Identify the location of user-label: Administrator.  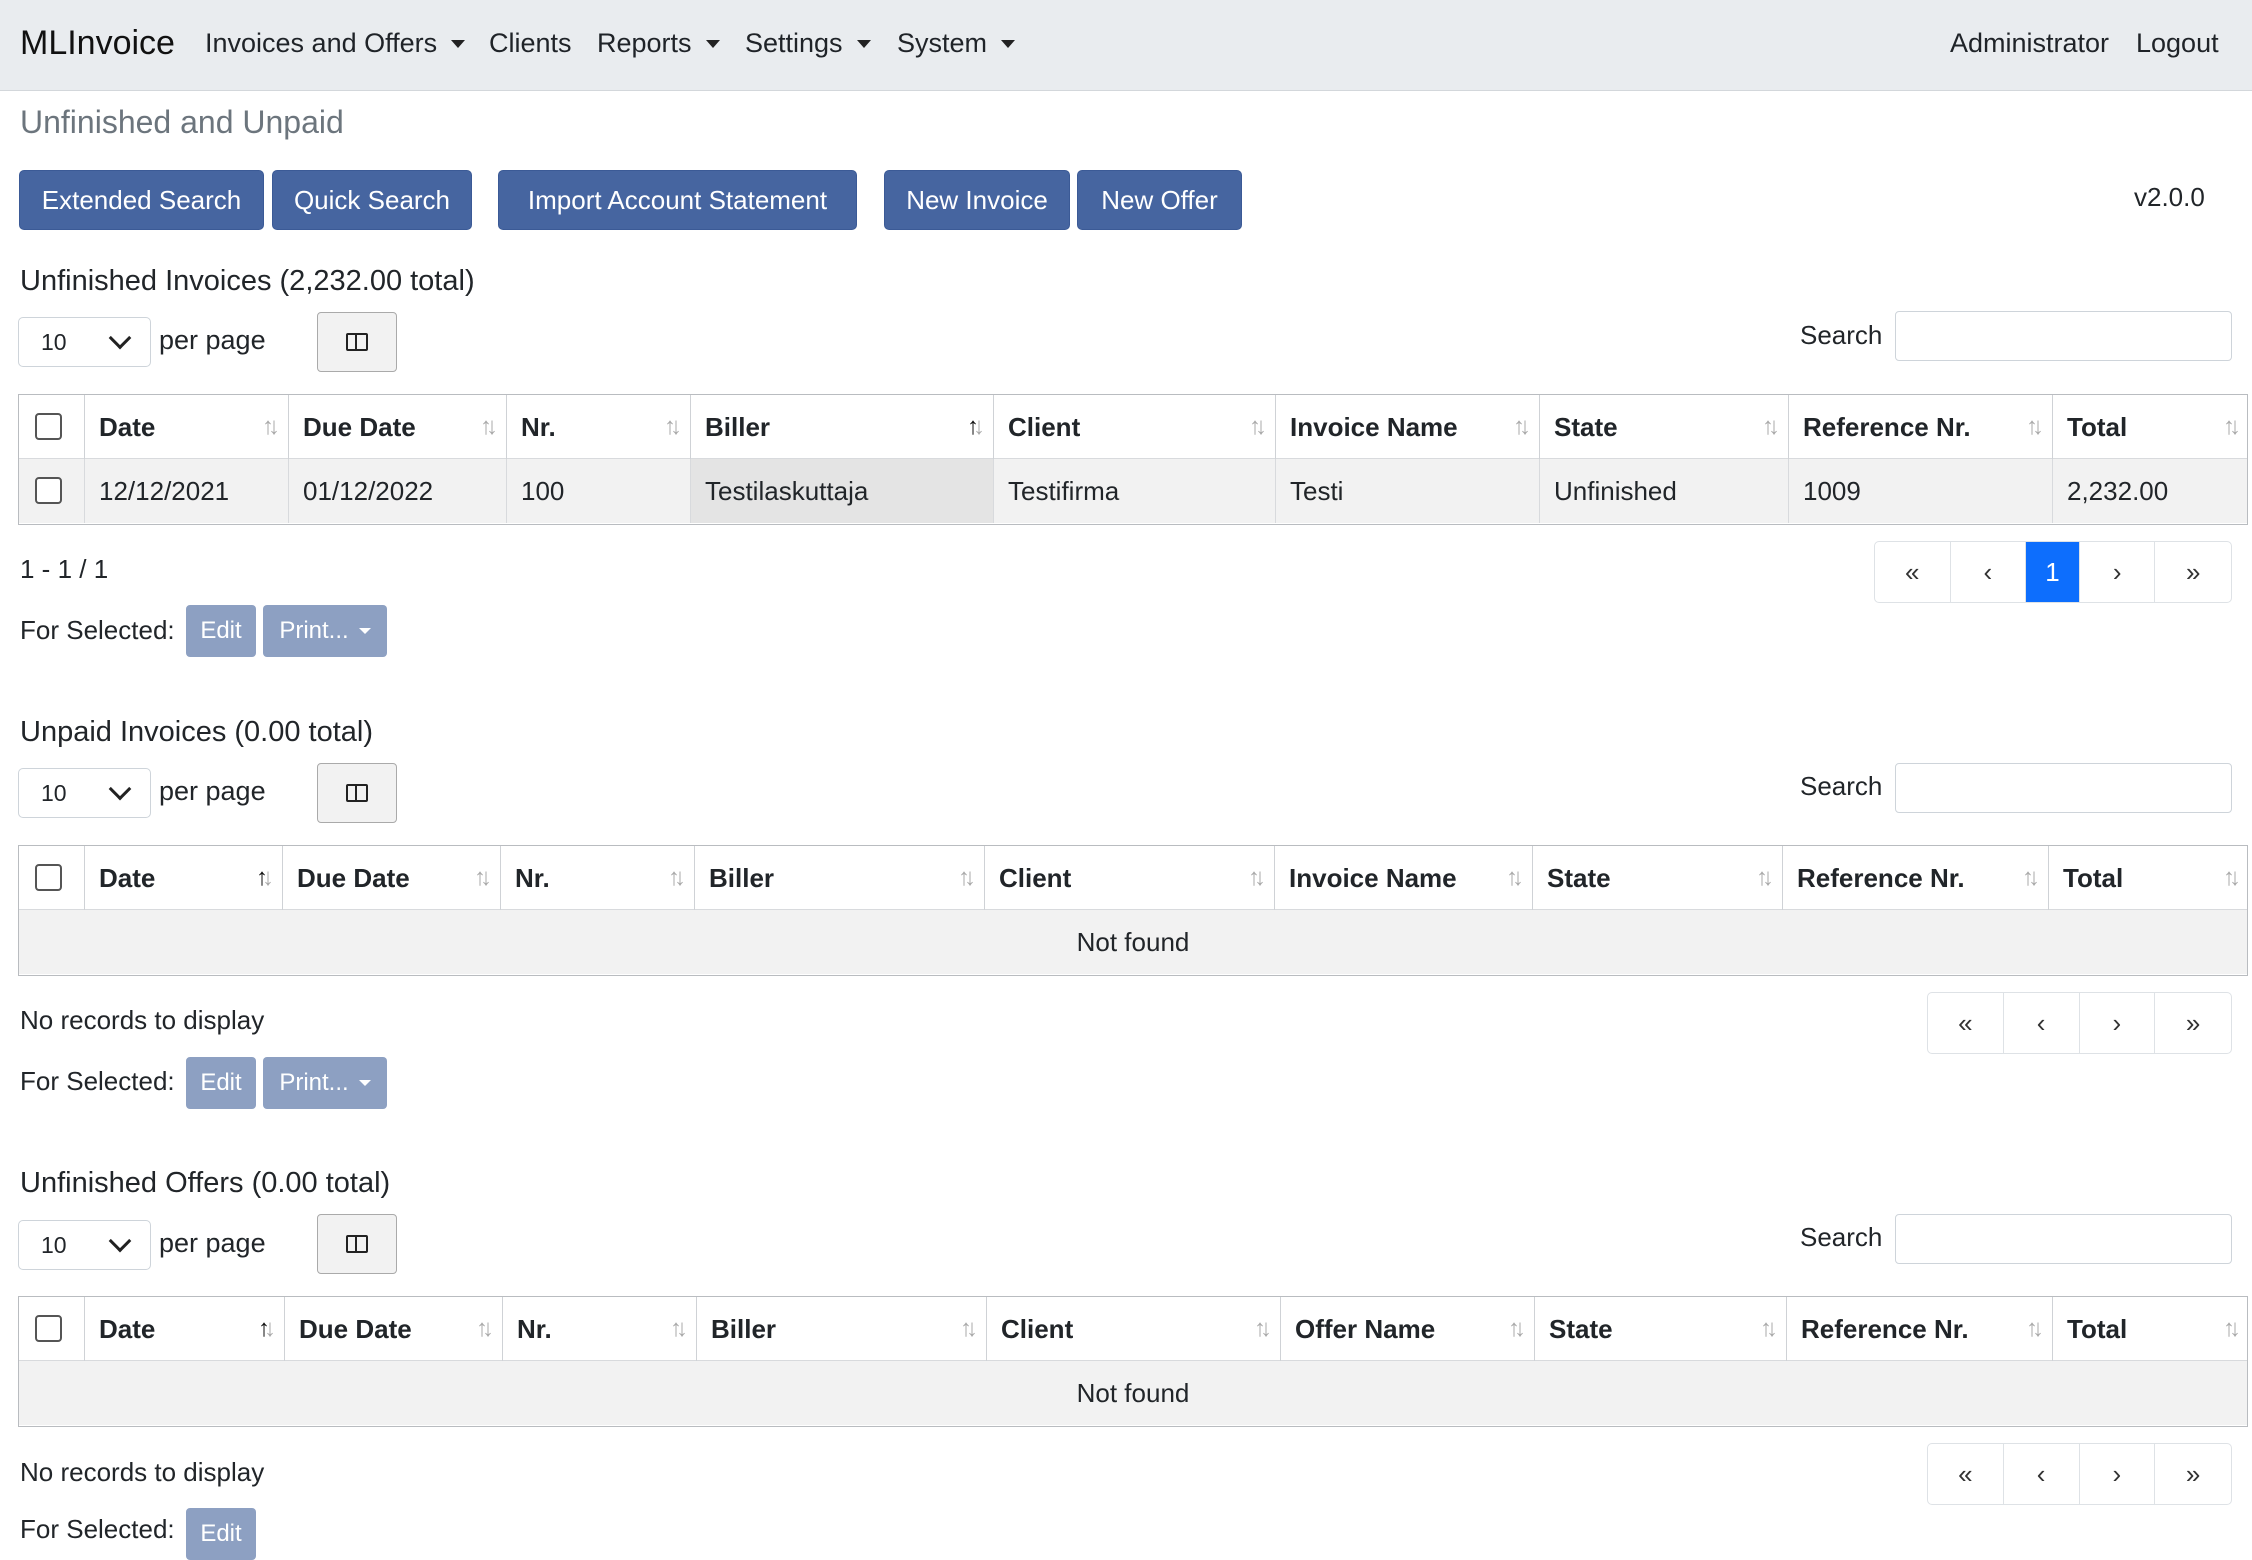
(2030, 43).